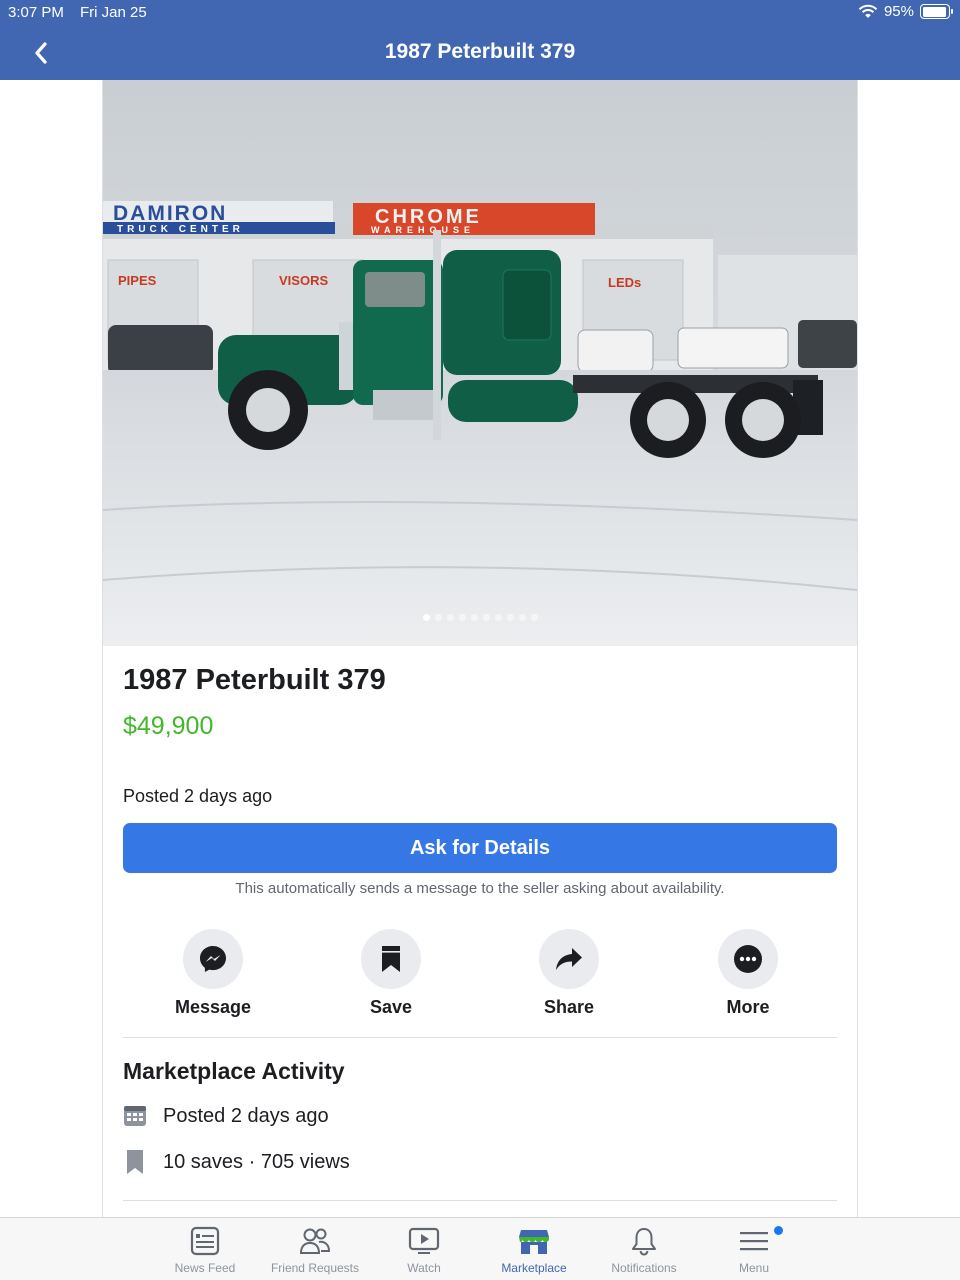 This screenshot has width=960, height=1280. Describe the element at coordinates (113, 12) in the screenshot. I see `status-date: Fri Jan 25` at that location.